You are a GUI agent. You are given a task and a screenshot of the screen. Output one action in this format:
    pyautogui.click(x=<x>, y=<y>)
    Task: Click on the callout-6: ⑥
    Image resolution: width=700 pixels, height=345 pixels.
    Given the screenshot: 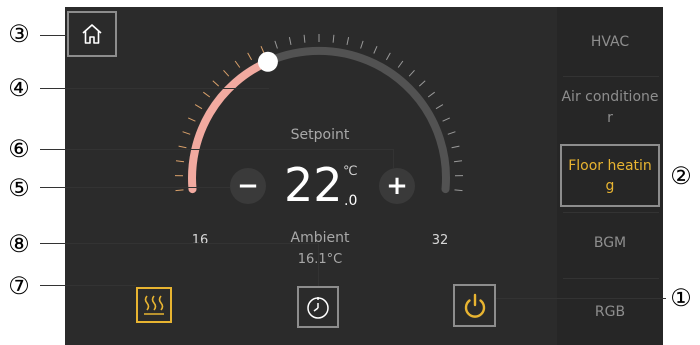 What is the action you would take?
    pyautogui.click(x=19, y=149)
    